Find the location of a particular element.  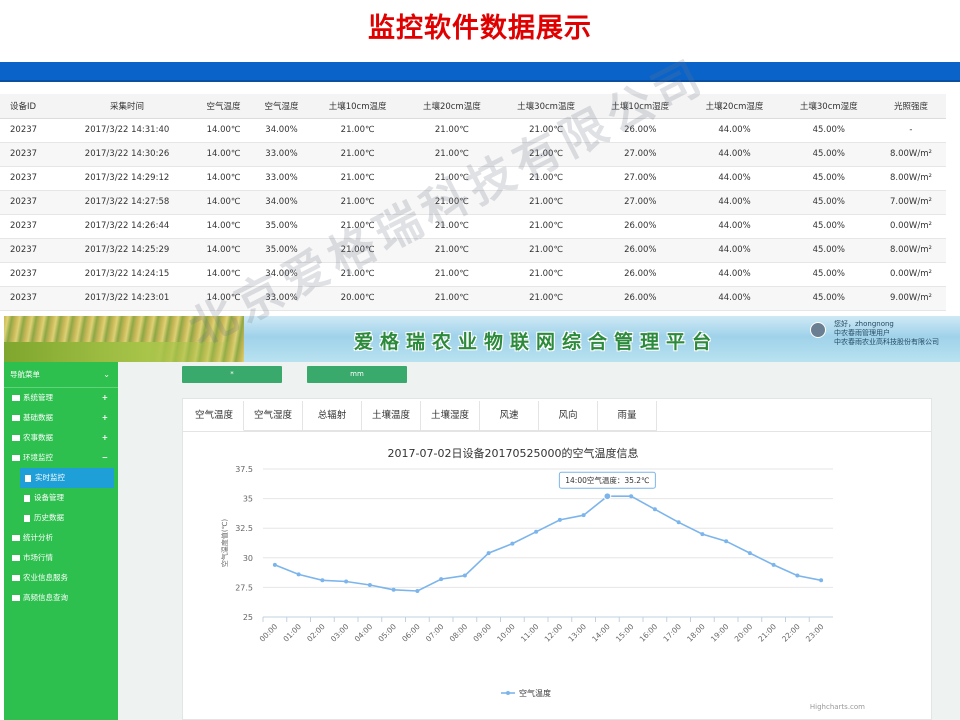

sidebar-item: 市场行情 is located at coordinates (61, 558).